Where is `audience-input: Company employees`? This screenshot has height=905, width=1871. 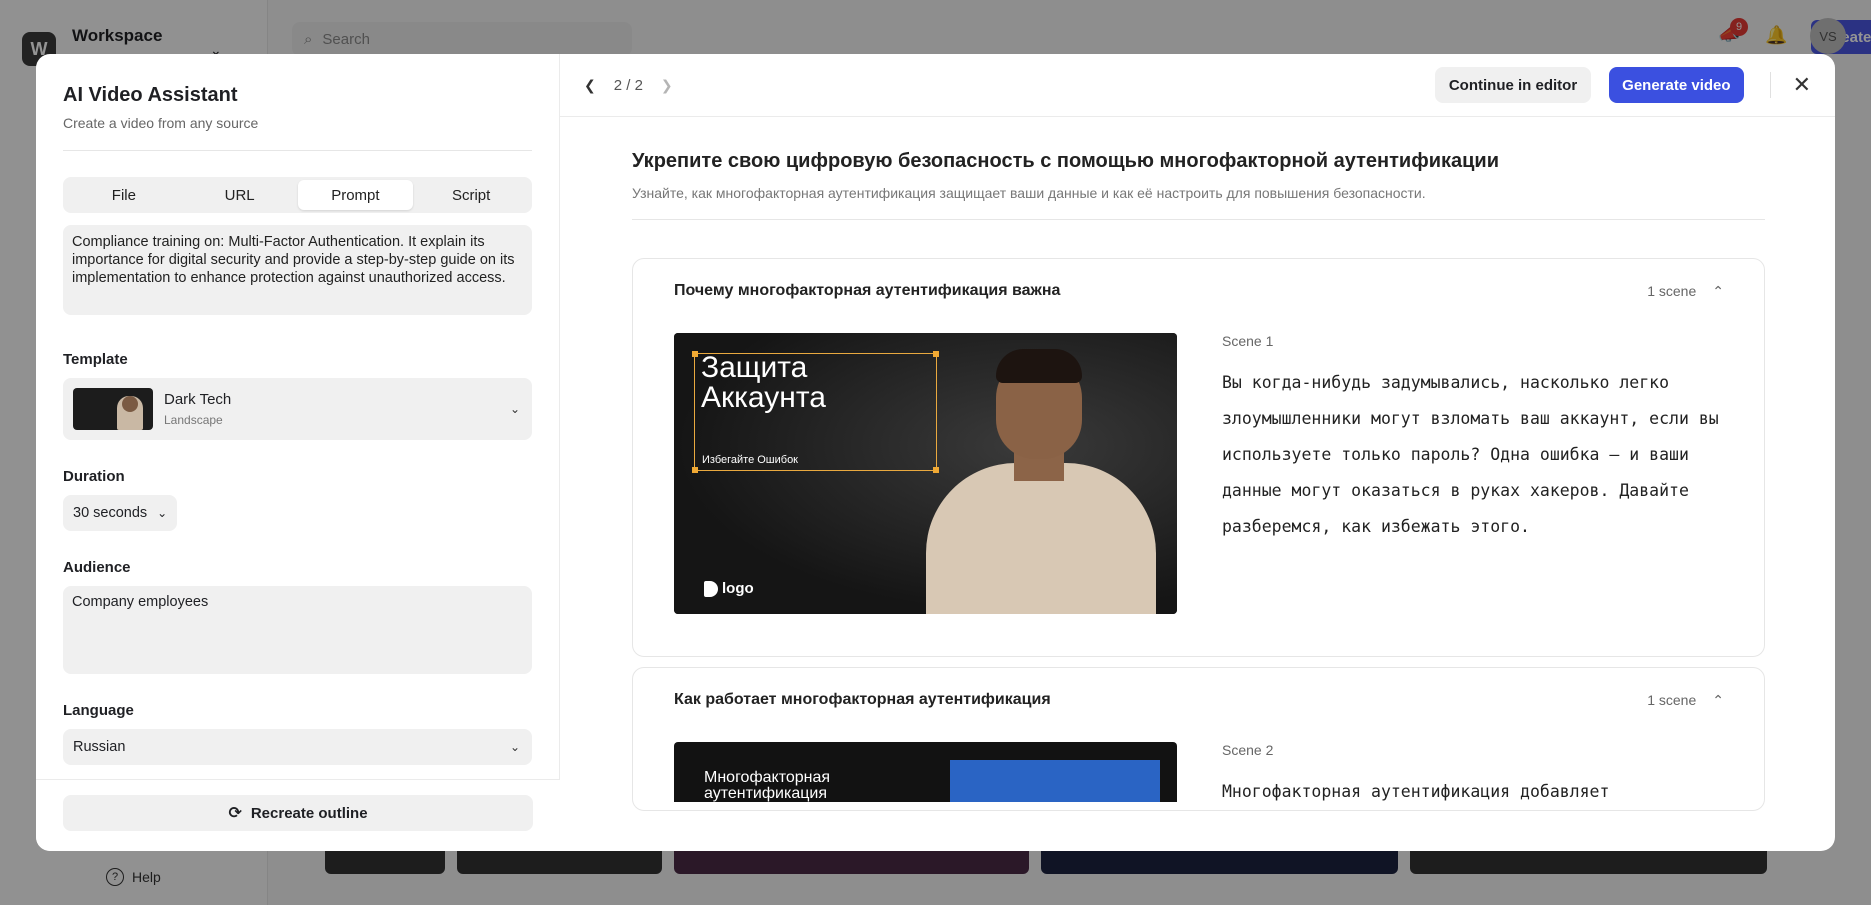 audience-input: Company employees is located at coordinates (297, 630).